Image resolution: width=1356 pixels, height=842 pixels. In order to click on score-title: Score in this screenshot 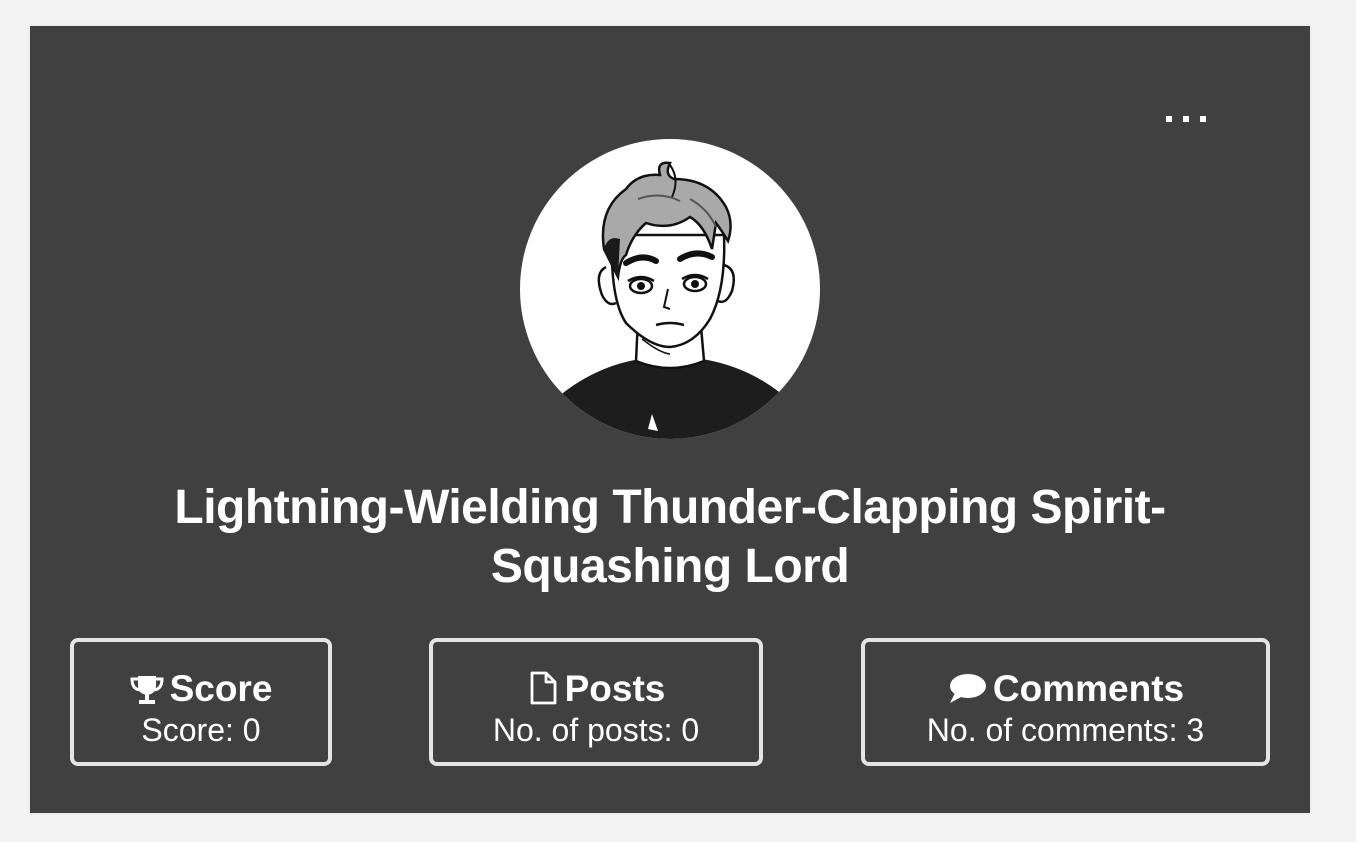, I will do `click(201, 689)`.